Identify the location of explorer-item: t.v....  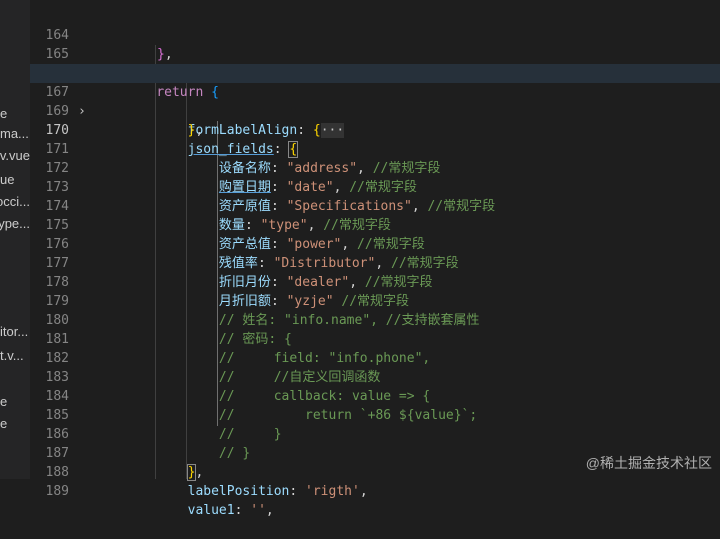
(15, 355).